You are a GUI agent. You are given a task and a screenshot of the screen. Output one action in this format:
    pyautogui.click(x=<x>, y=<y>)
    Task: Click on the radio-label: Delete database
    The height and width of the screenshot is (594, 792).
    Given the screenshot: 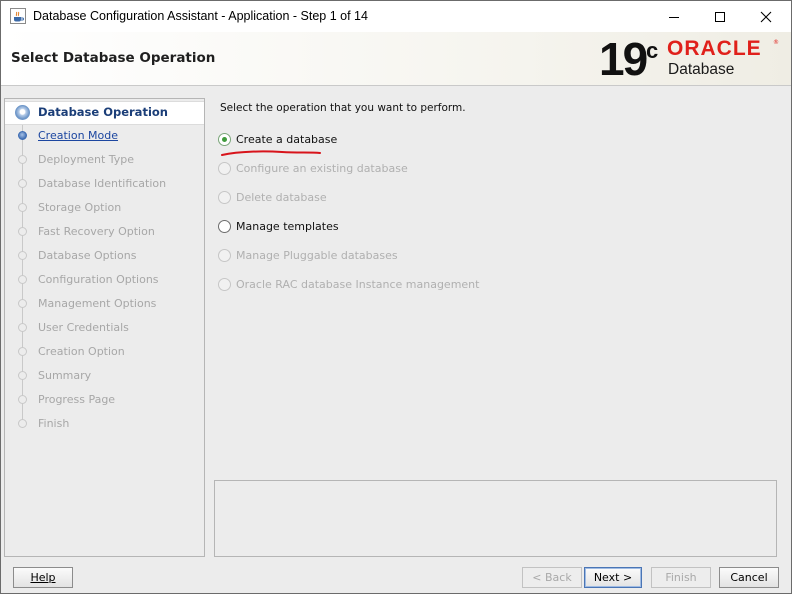 What is the action you would take?
    pyautogui.click(x=281, y=197)
    